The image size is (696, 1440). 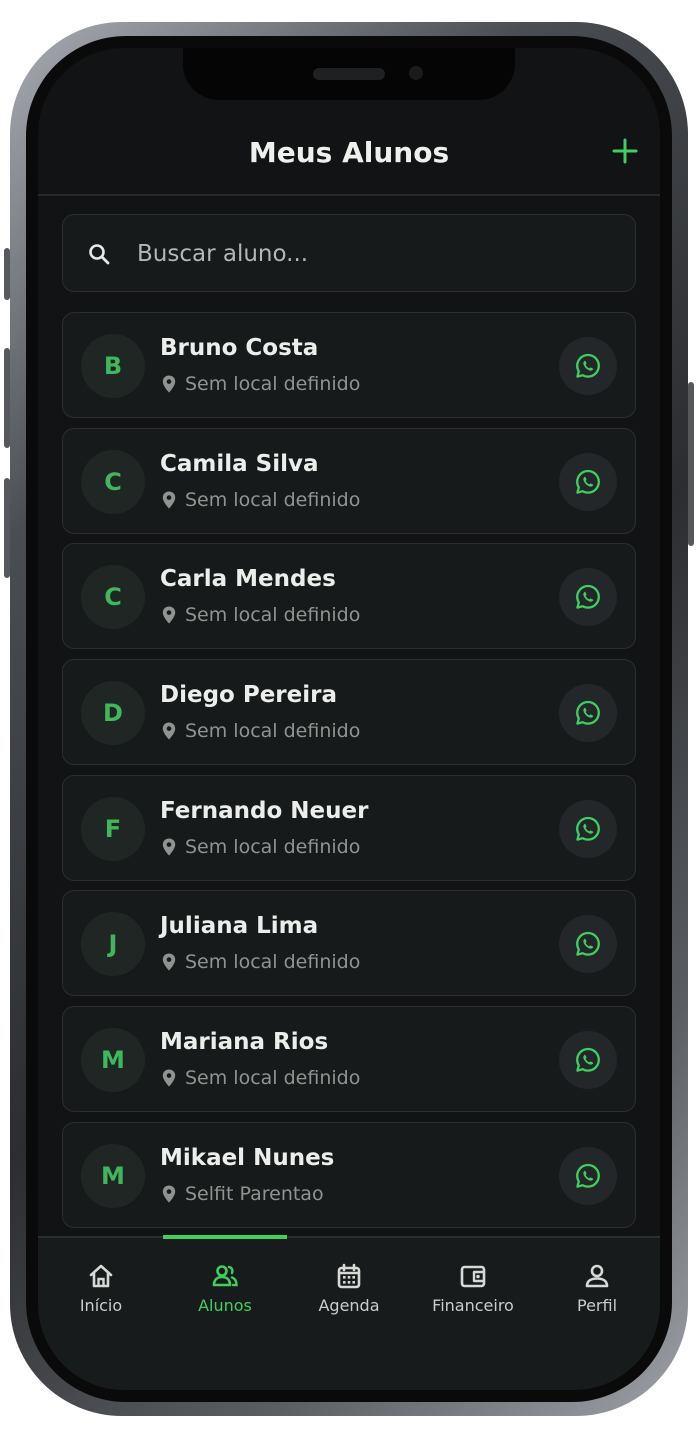 What do you see at coordinates (113, 828) in the screenshot?
I see `student-avatar: F` at bounding box center [113, 828].